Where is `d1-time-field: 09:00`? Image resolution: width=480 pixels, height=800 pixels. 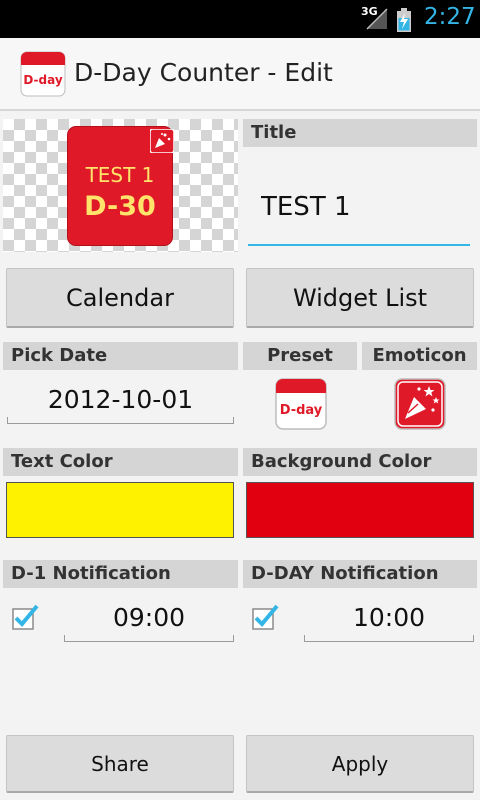 d1-time-field: 09:00 is located at coordinates (149, 620).